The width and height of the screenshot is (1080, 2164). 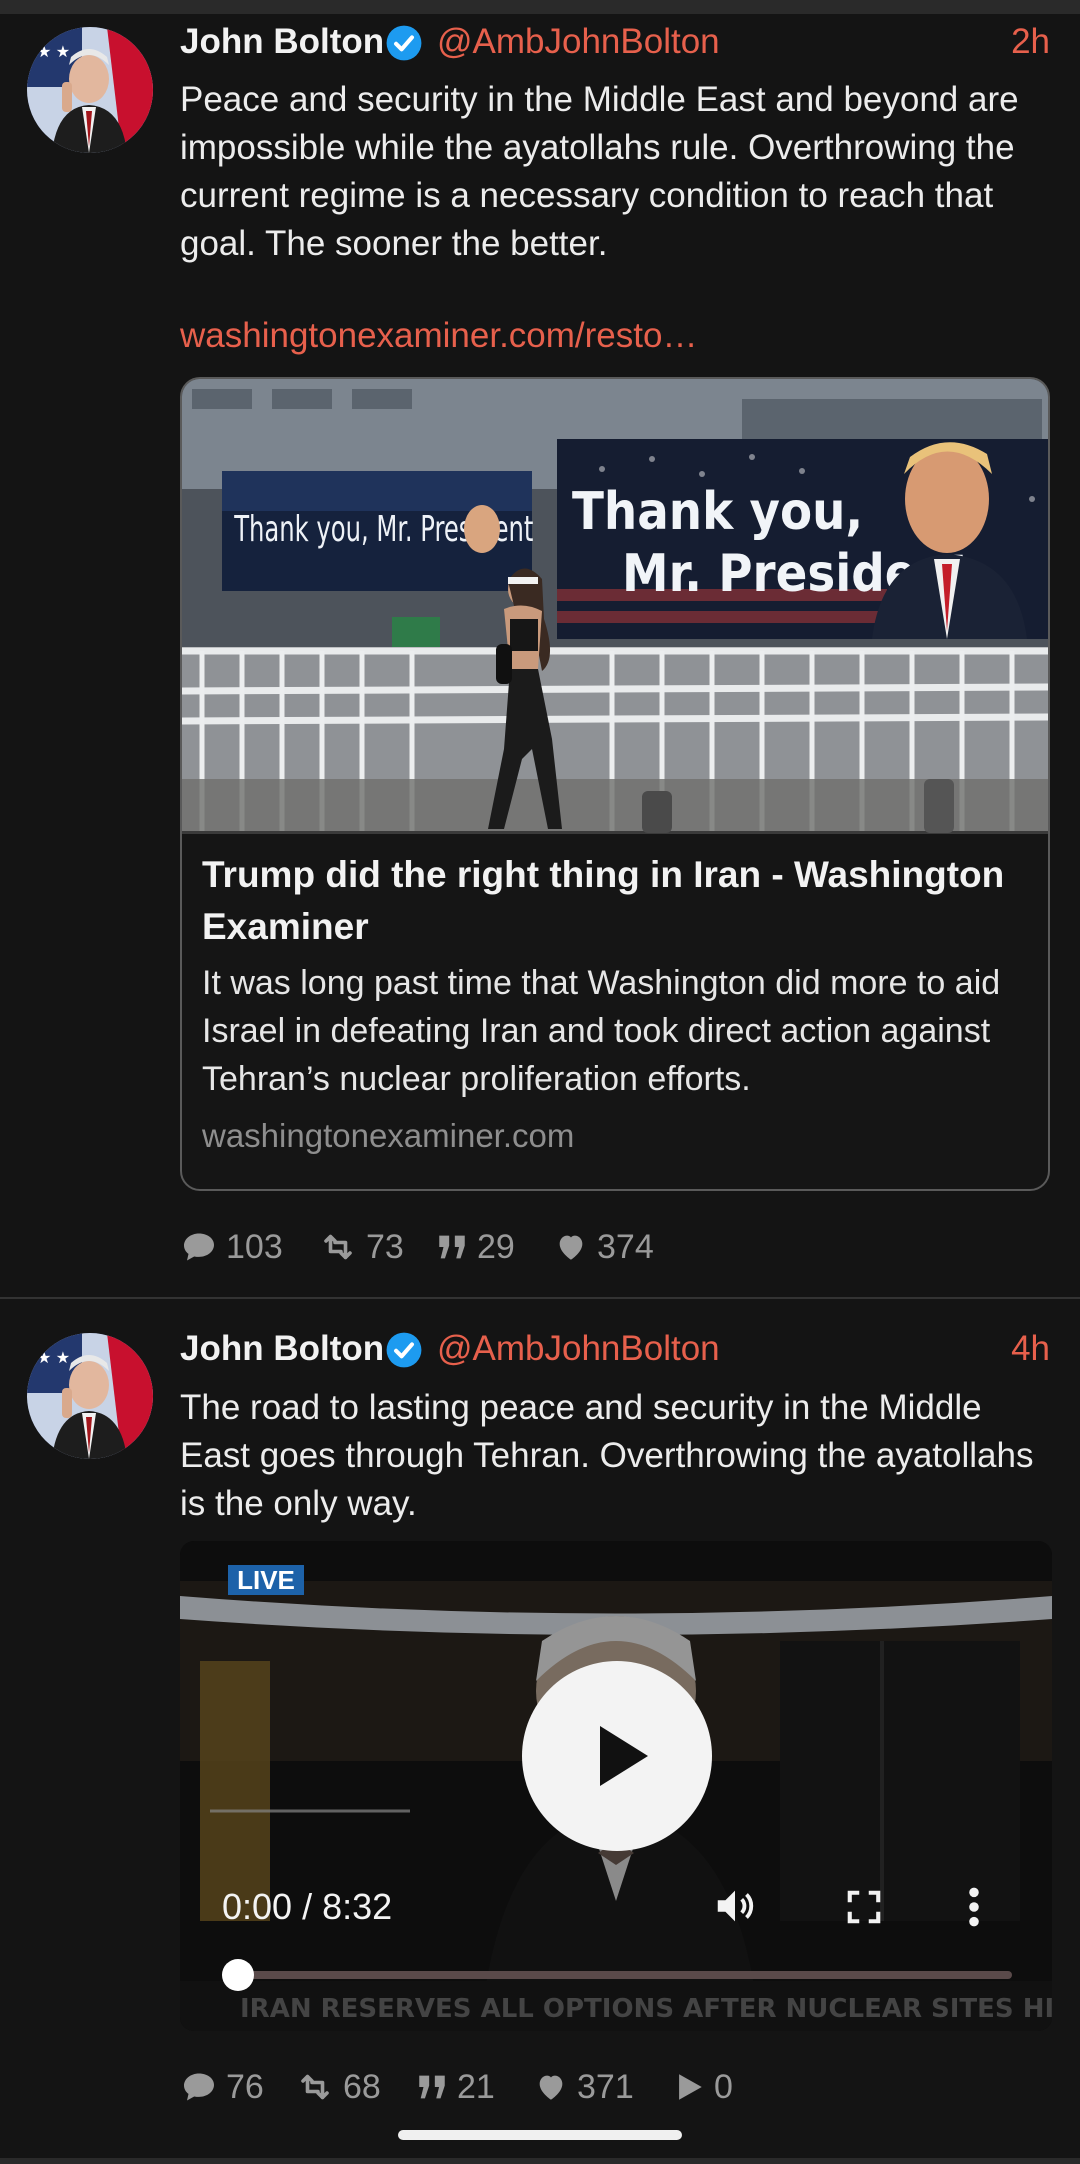 I want to click on status-bar-strip, so click(x=540, y=7).